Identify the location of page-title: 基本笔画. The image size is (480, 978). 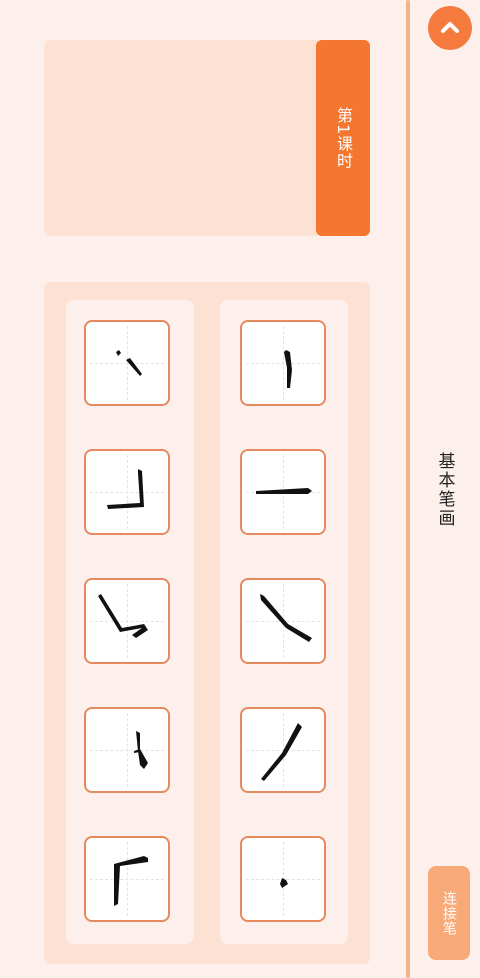
(444, 490).